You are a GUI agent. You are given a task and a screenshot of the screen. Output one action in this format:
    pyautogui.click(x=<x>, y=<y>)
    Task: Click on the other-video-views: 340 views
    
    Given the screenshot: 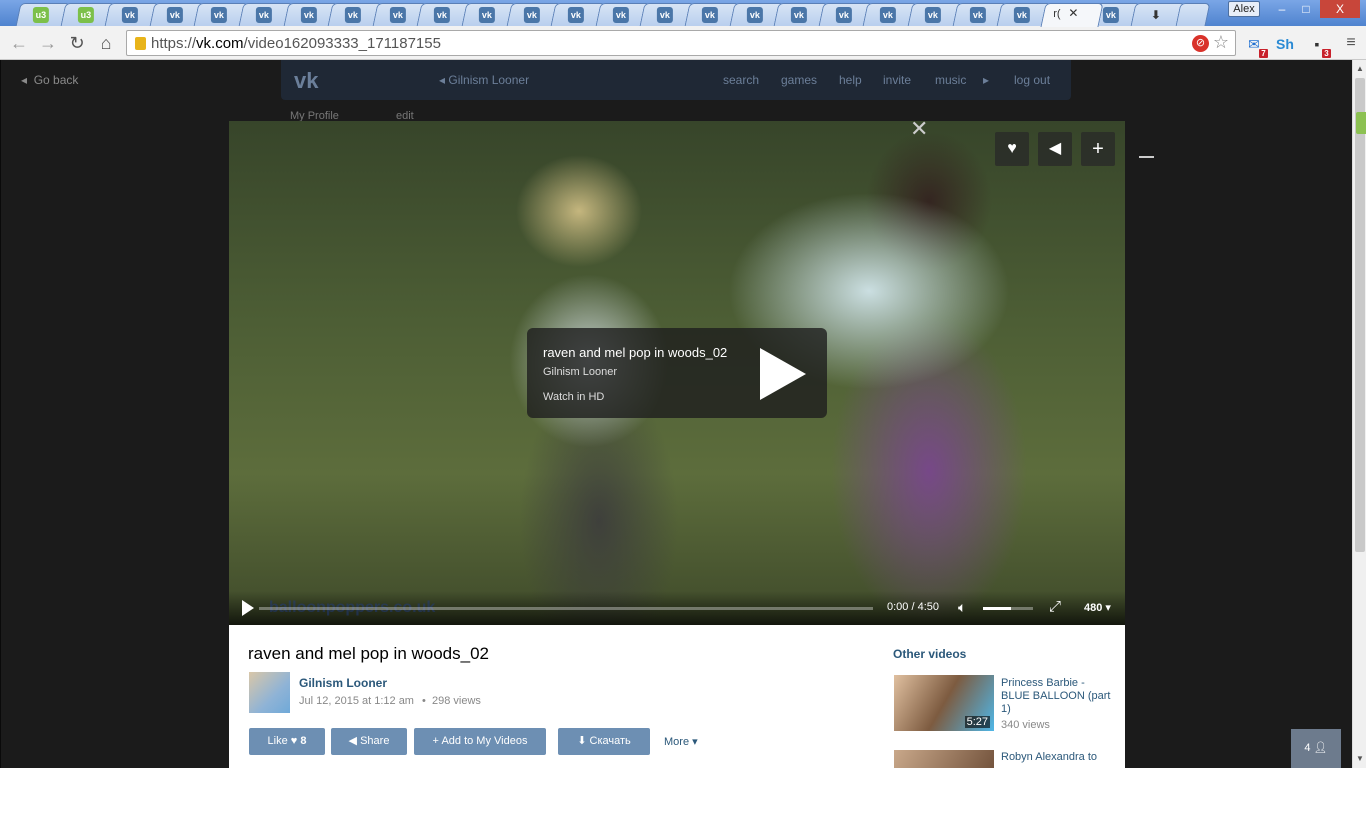 What is the action you would take?
    pyautogui.click(x=1025, y=725)
    